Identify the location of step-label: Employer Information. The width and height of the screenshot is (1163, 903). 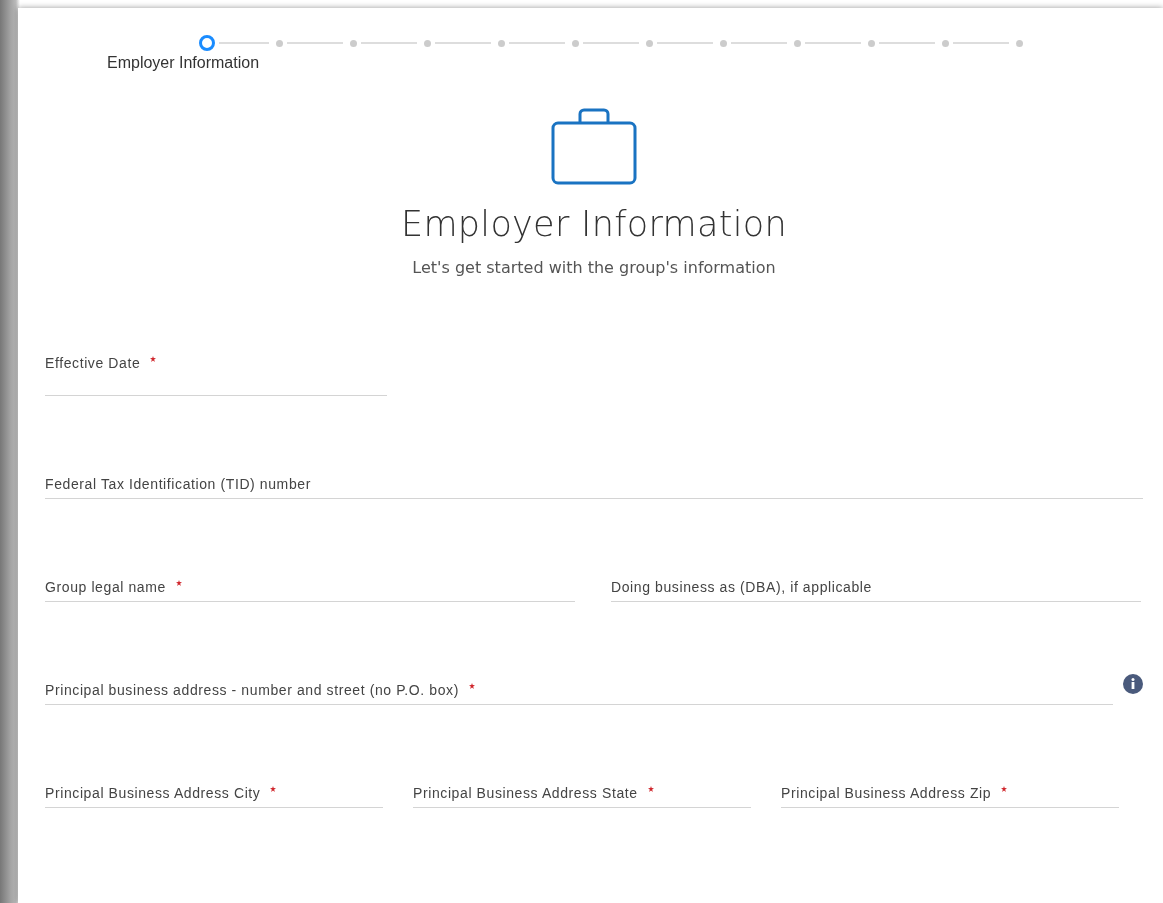
(183, 63).